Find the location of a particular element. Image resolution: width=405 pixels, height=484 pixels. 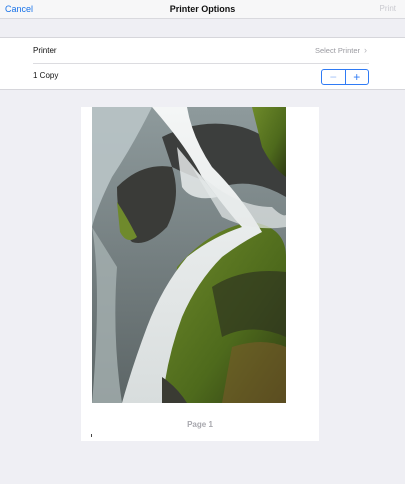

minus-icon: − is located at coordinates (333, 77).